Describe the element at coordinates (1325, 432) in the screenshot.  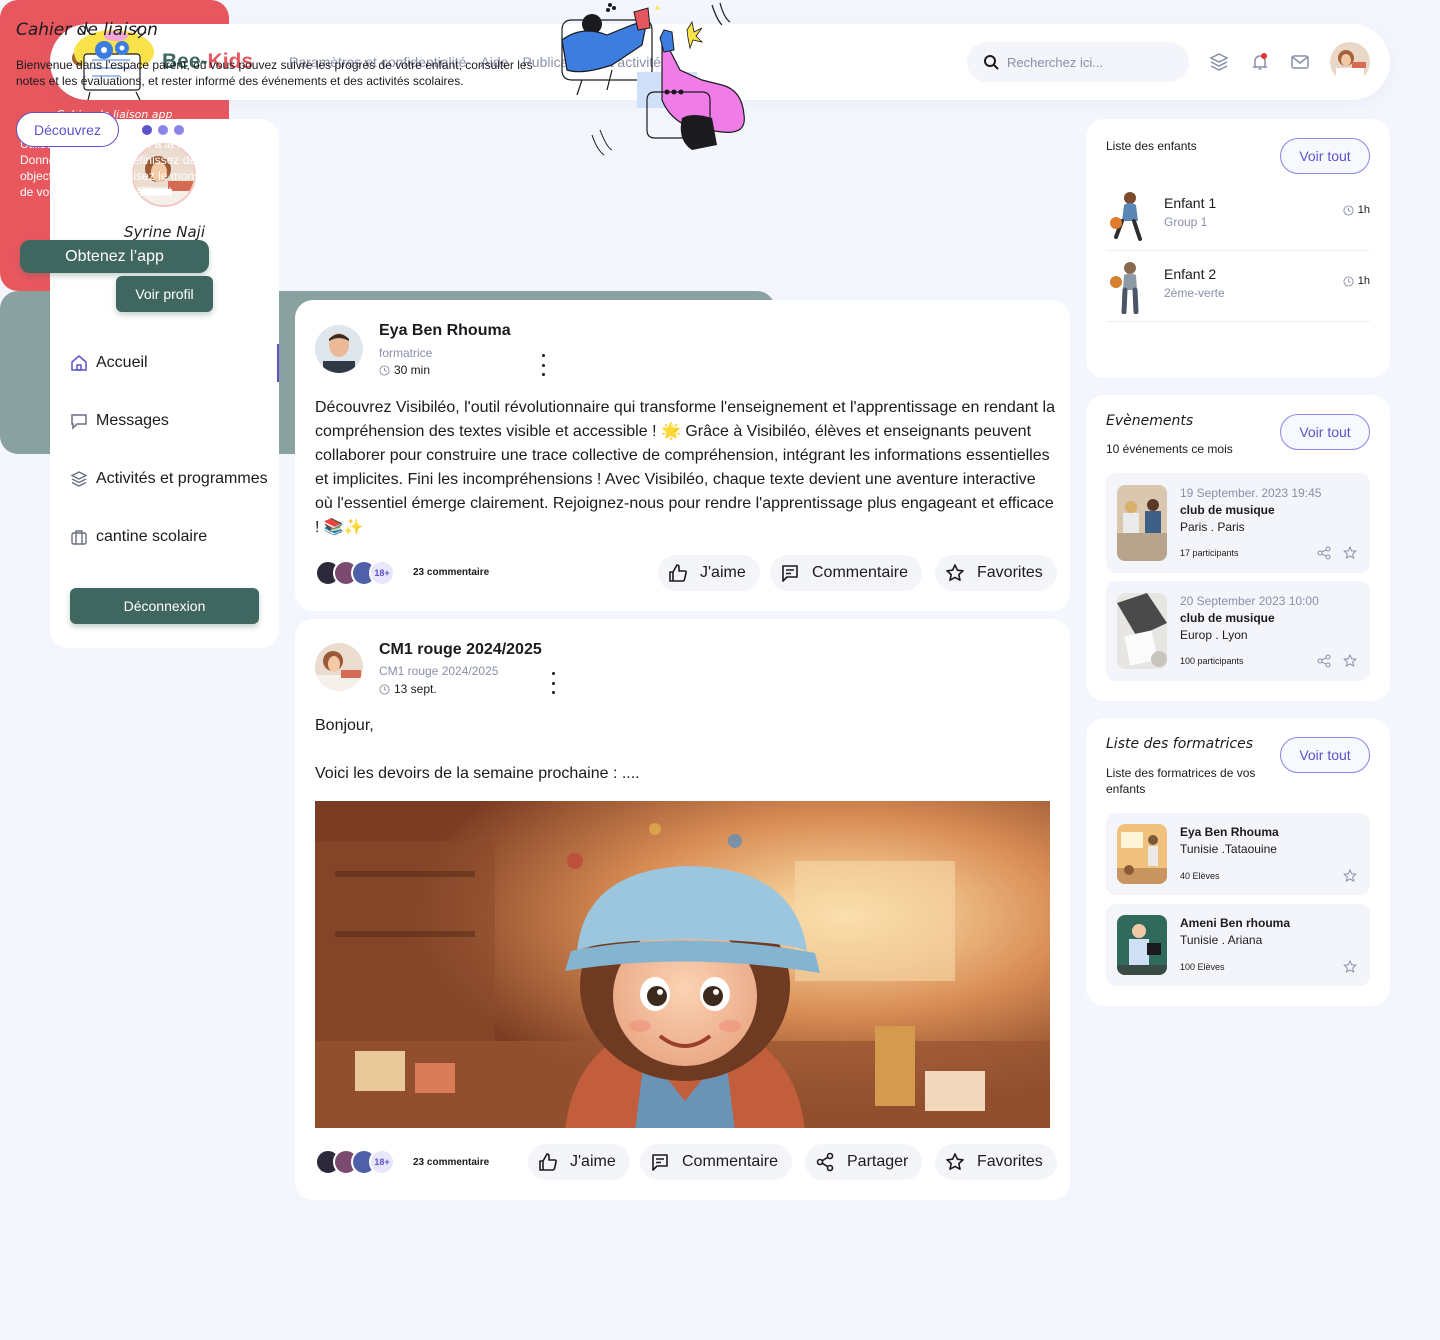
I see `events-see-all-button: Voir tout` at that location.